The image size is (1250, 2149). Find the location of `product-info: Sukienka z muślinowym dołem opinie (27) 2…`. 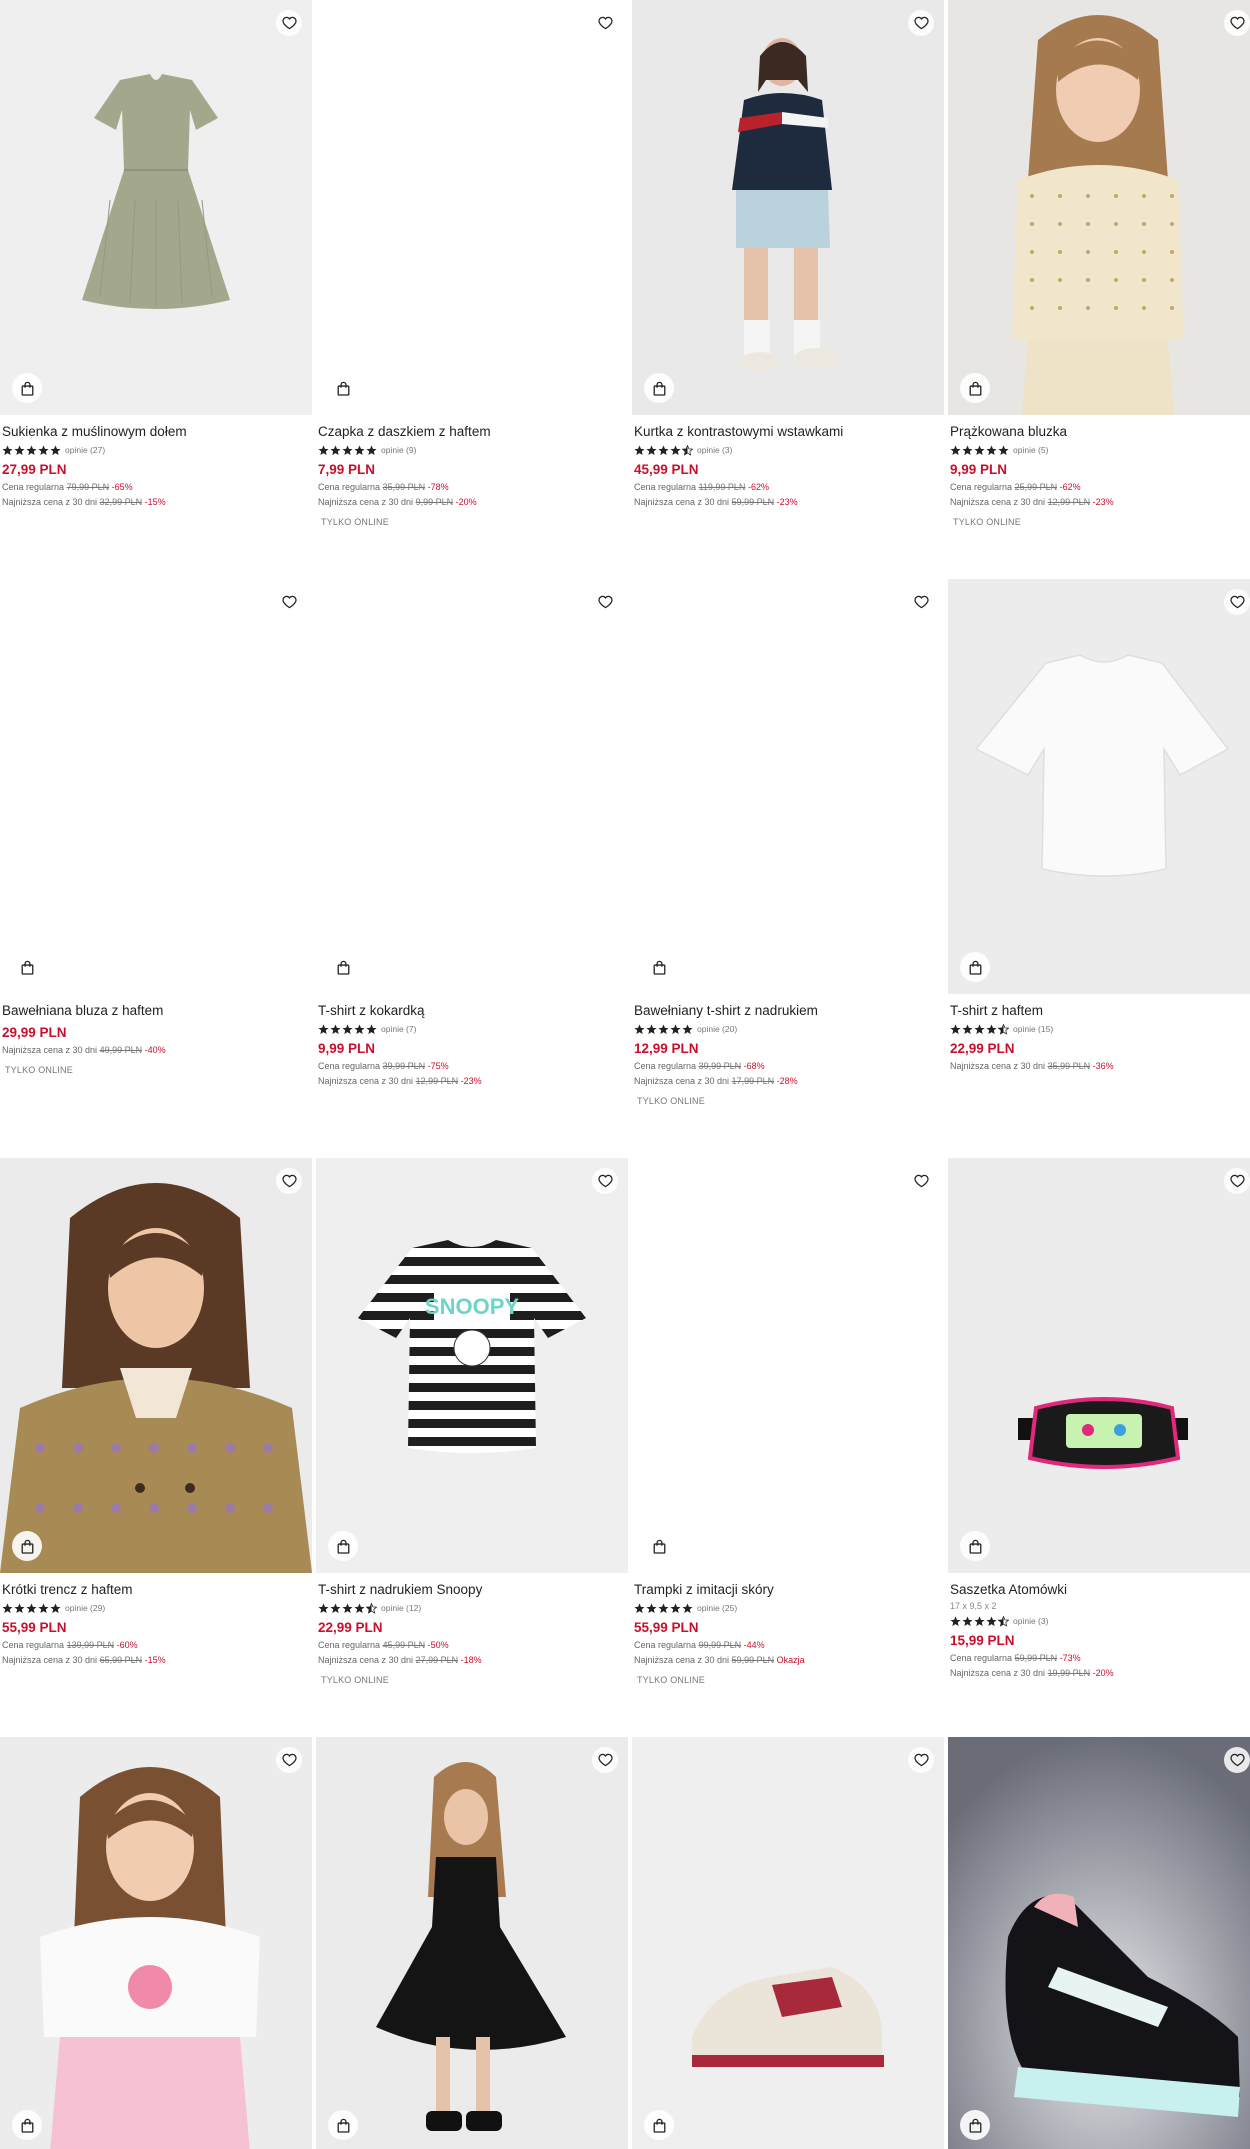

product-info: Sukienka z muślinowym dołem opinie (27) 2… is located at coordinates (157, 461).